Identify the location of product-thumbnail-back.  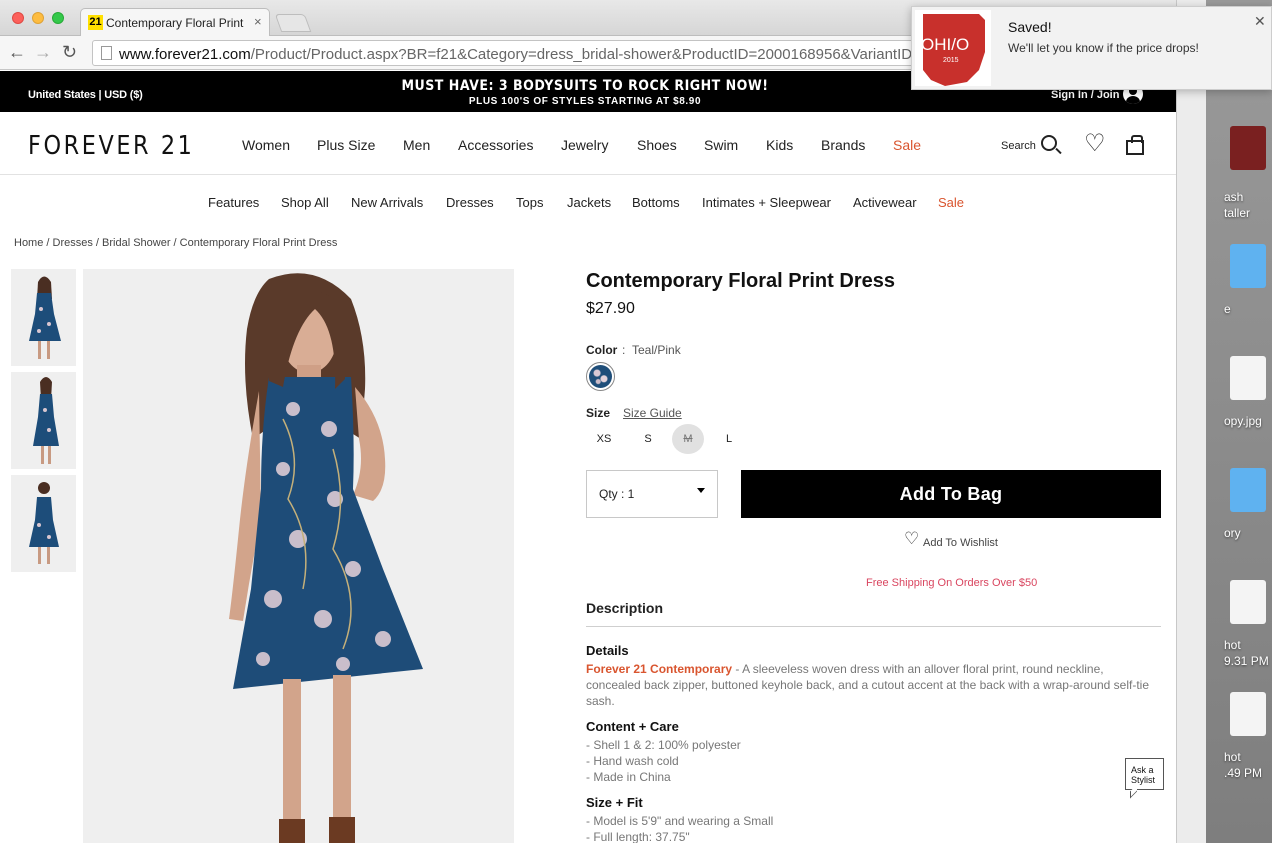
(43, 523).